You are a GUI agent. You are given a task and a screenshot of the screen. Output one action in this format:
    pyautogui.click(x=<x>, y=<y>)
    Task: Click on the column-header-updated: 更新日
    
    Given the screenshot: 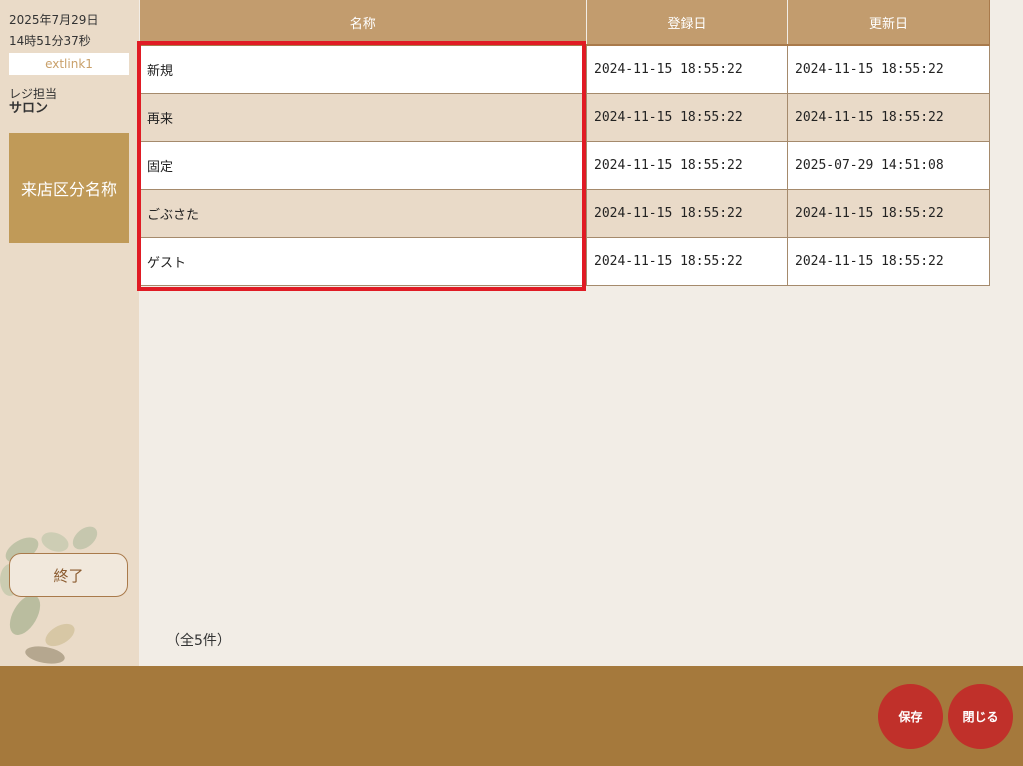 What is the action you would take?
    pyautogui.click(x=888, y=23)
    